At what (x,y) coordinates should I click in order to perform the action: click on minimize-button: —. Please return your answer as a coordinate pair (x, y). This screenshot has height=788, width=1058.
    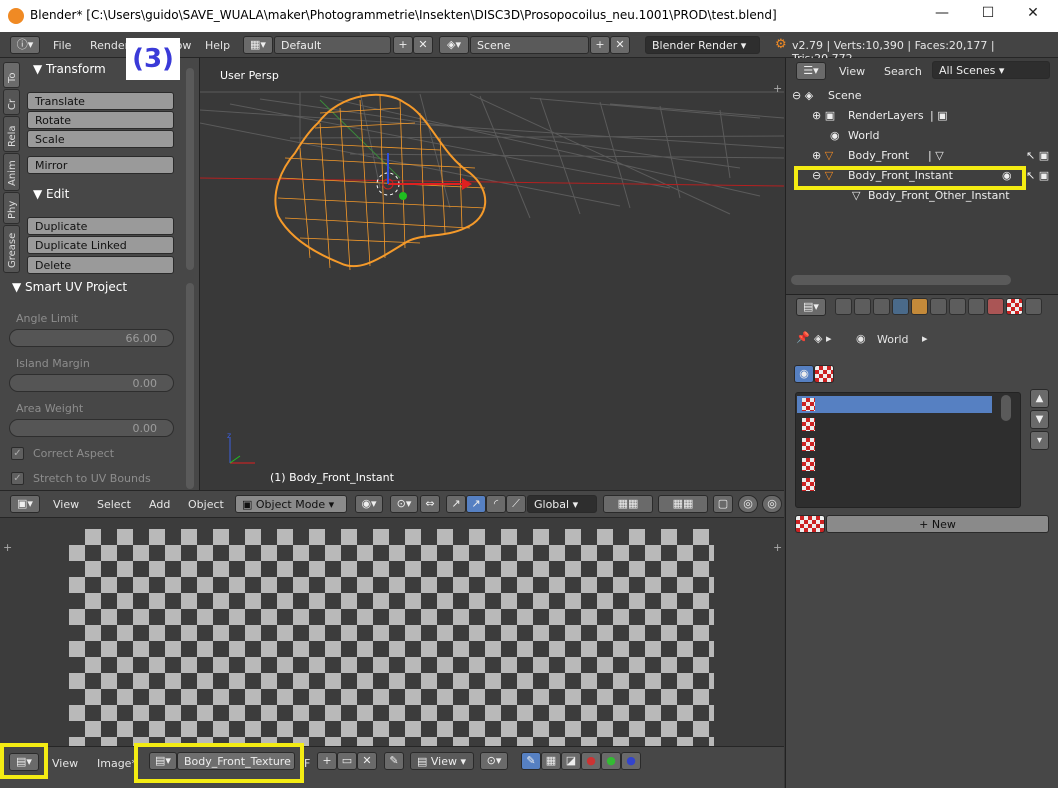
    Looking at the image, I should click on (942, 13).